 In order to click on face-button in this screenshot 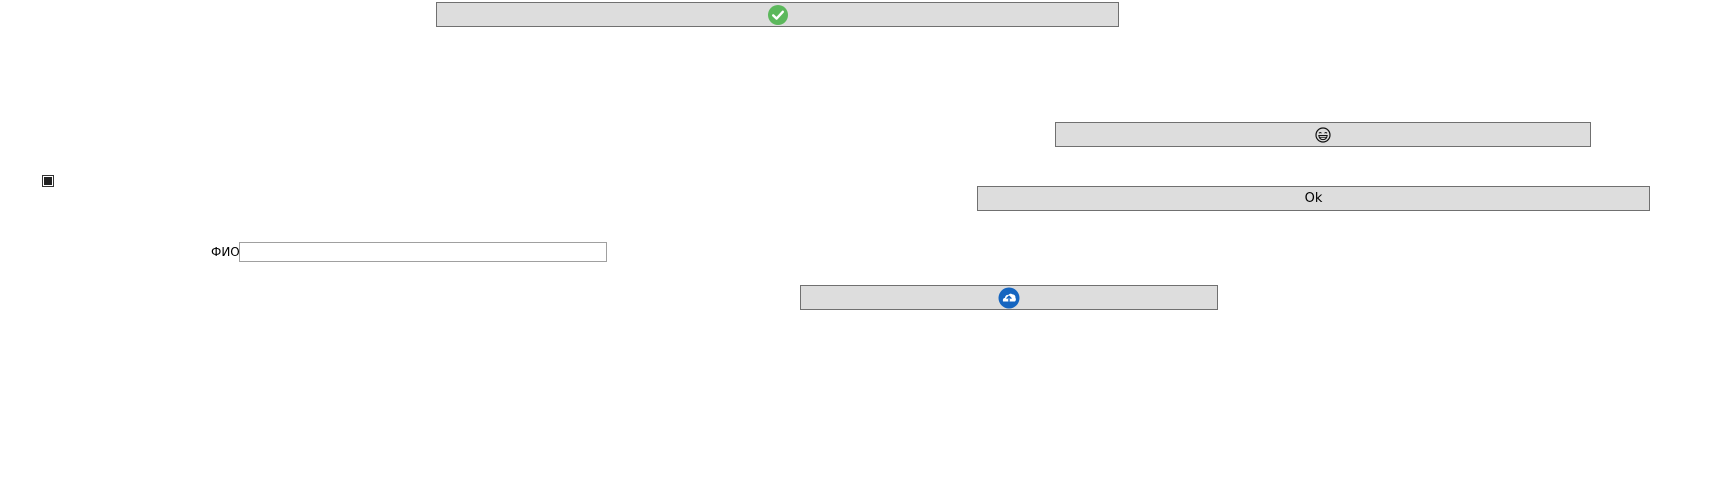, I will do `click(1323, 134)`.